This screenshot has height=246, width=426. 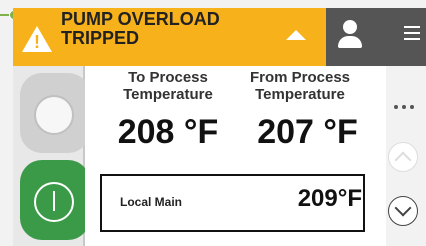 I want to click on menu-button, so click(x=401, y=37).